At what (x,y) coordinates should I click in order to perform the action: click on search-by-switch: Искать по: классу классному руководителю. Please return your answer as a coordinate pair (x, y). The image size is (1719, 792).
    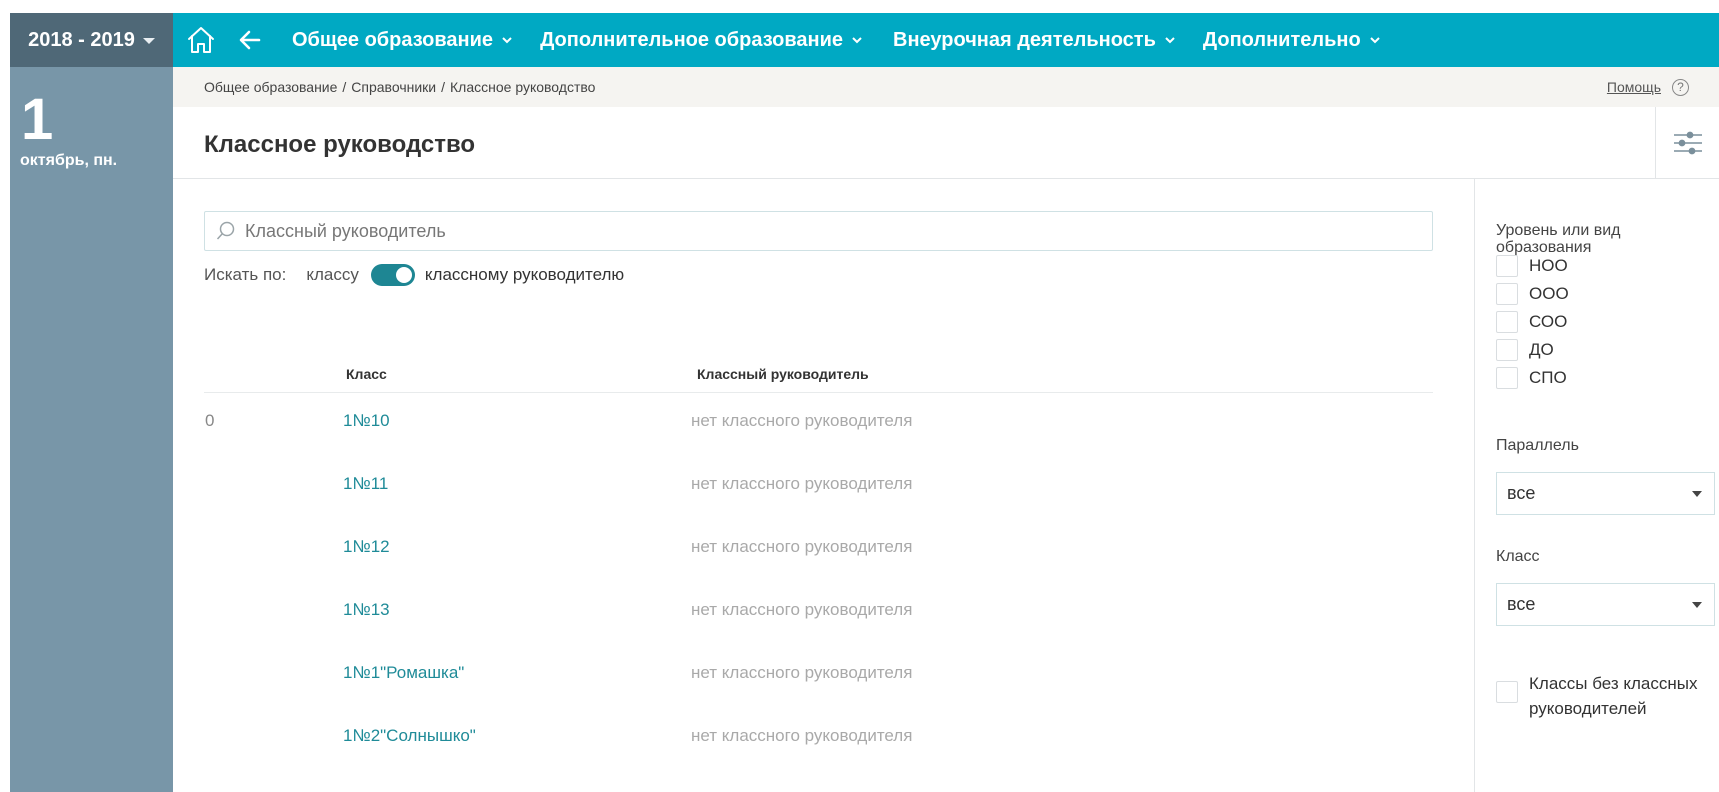
    Looking at the image, I should click on (414, 275).